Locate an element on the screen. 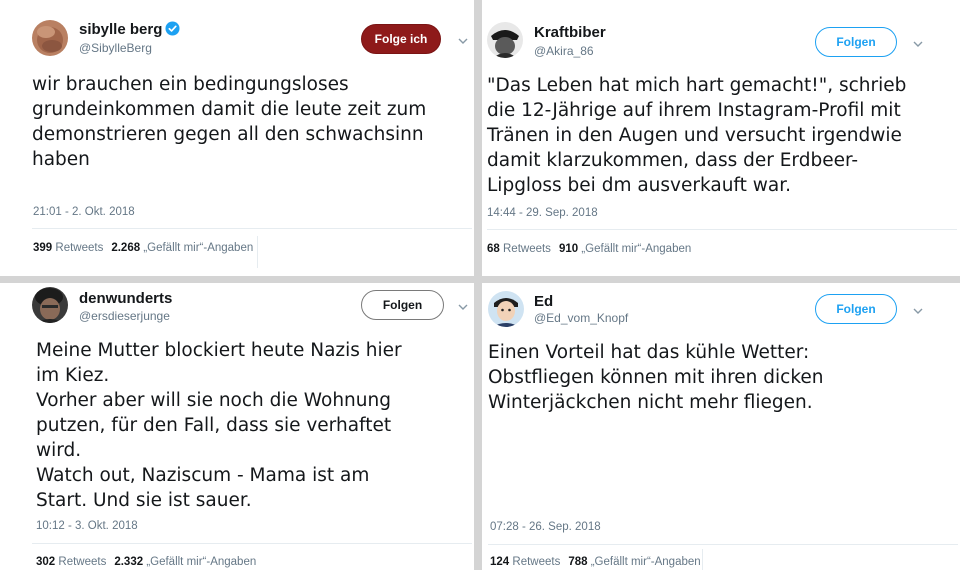 Image resolution: width=960 pixels, height=570 pixels. horizontal-divider is located at coordinates (480, 279).